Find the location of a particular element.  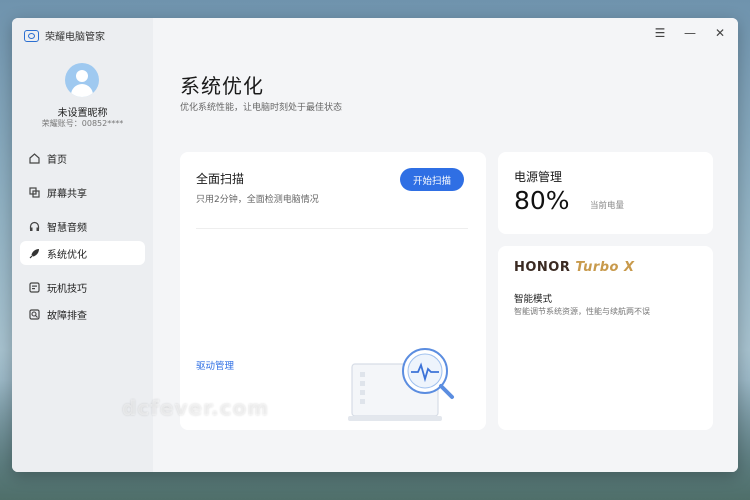

honor-turbo-logo: HONOR Turbo X is located at coordinates (574, 267).